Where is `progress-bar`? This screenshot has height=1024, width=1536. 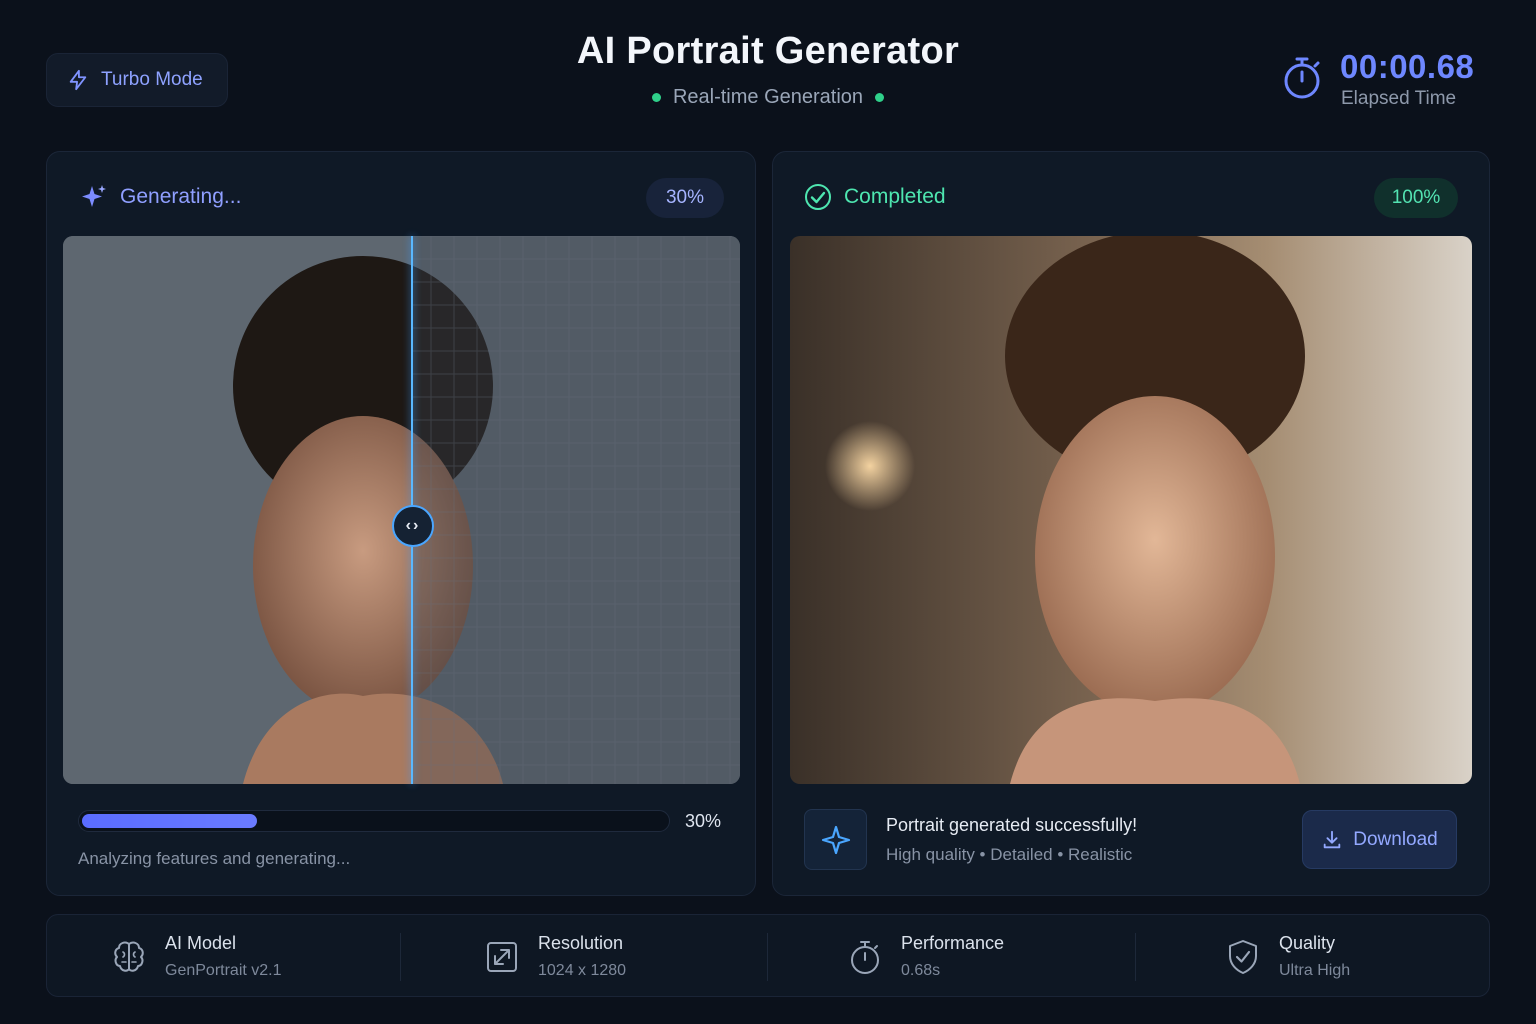 progress-bar is located at coordinates (374, 821).